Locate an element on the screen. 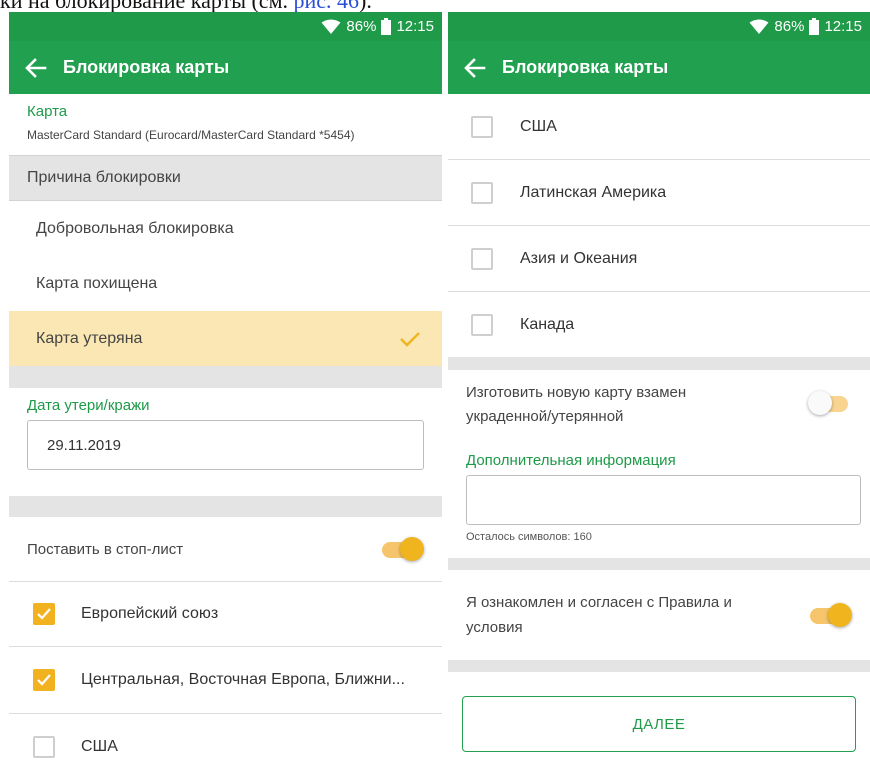 The image size is (870, 772). stop-list-label: Поставить в стоп-лист is located at coordinates (105, 549).